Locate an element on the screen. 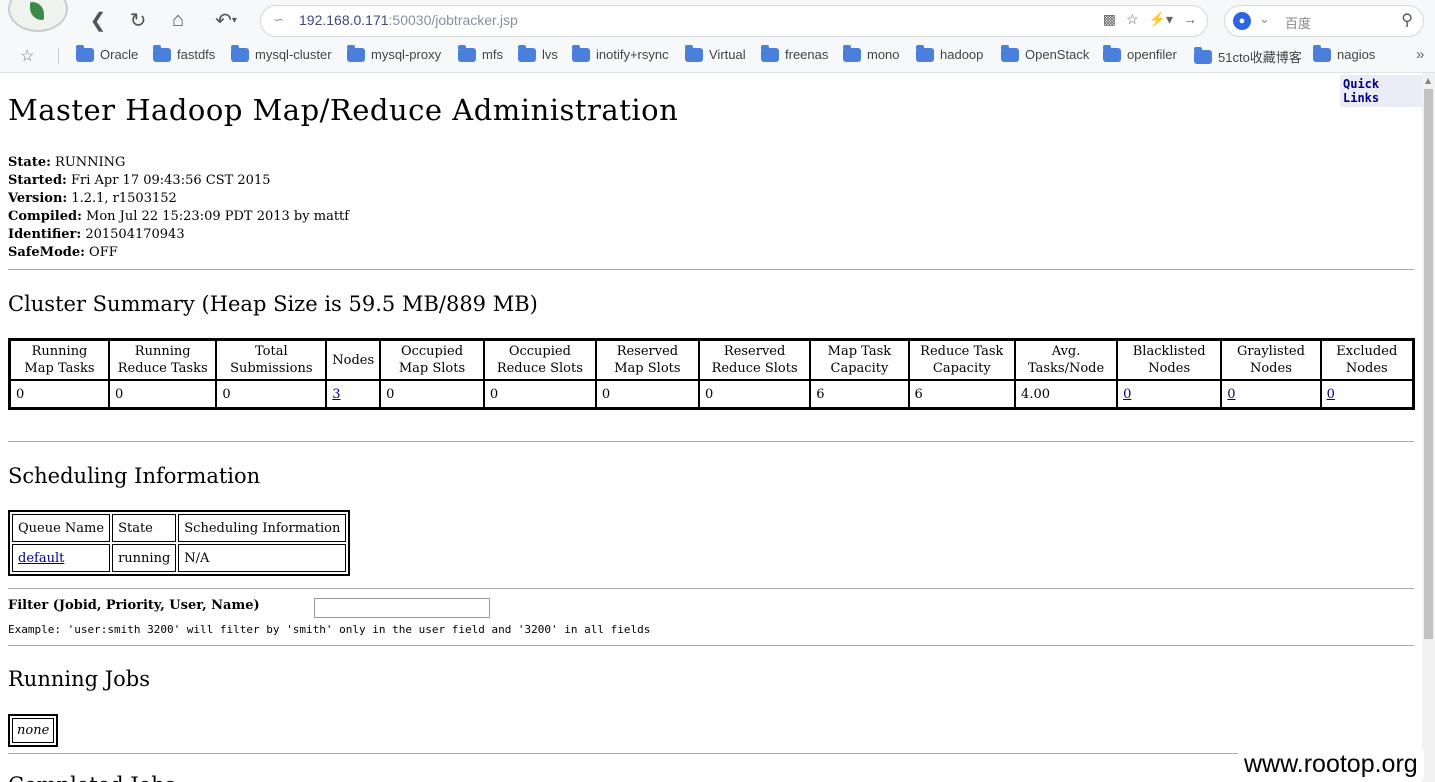 This screenshot has height=782, width=1435. quick-links-button: Quick Links is located at coordinates (1381, 91).